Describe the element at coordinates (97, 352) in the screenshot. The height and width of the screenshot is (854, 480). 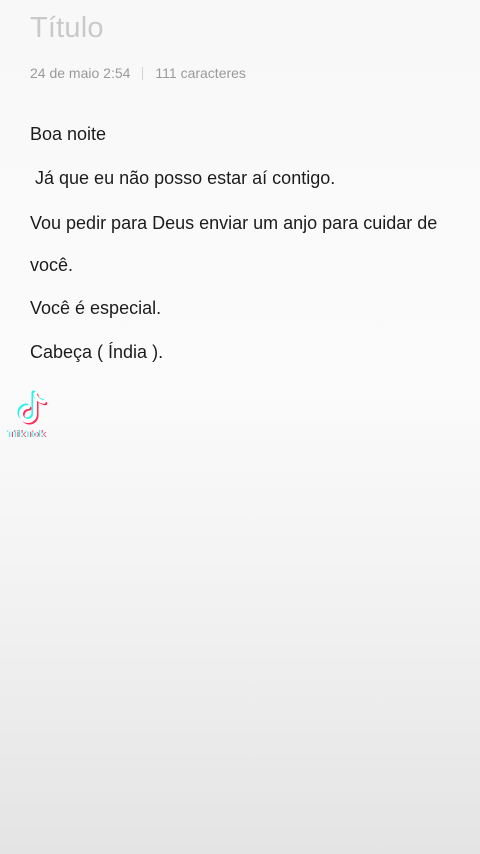
I see `note-paragraph: Cabeça ( Índia ).` at that location.